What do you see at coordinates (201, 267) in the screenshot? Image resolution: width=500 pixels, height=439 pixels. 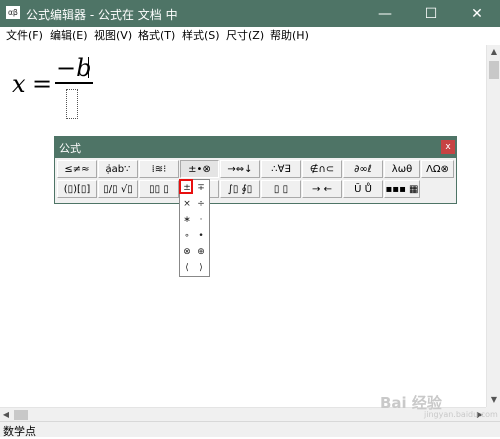 I see `symbol-right-angle: ⟩` at bounding box center [201, 267].